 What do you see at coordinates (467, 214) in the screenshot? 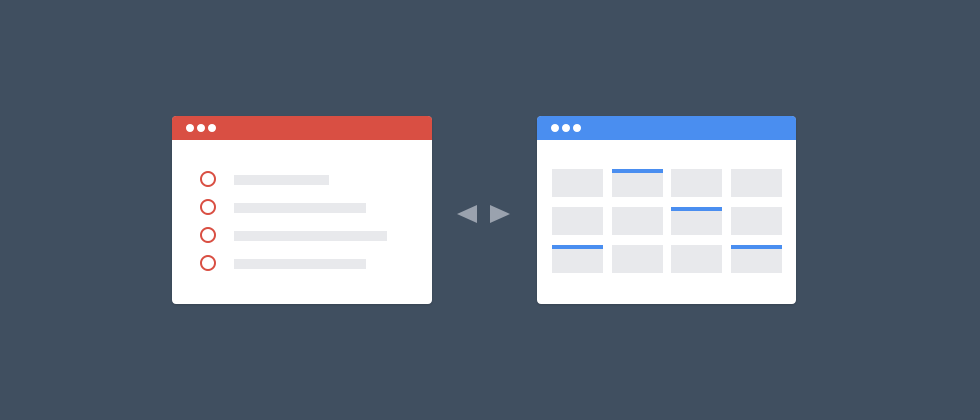
I see `arrow-left-icon` at bounding box center [467, 214].